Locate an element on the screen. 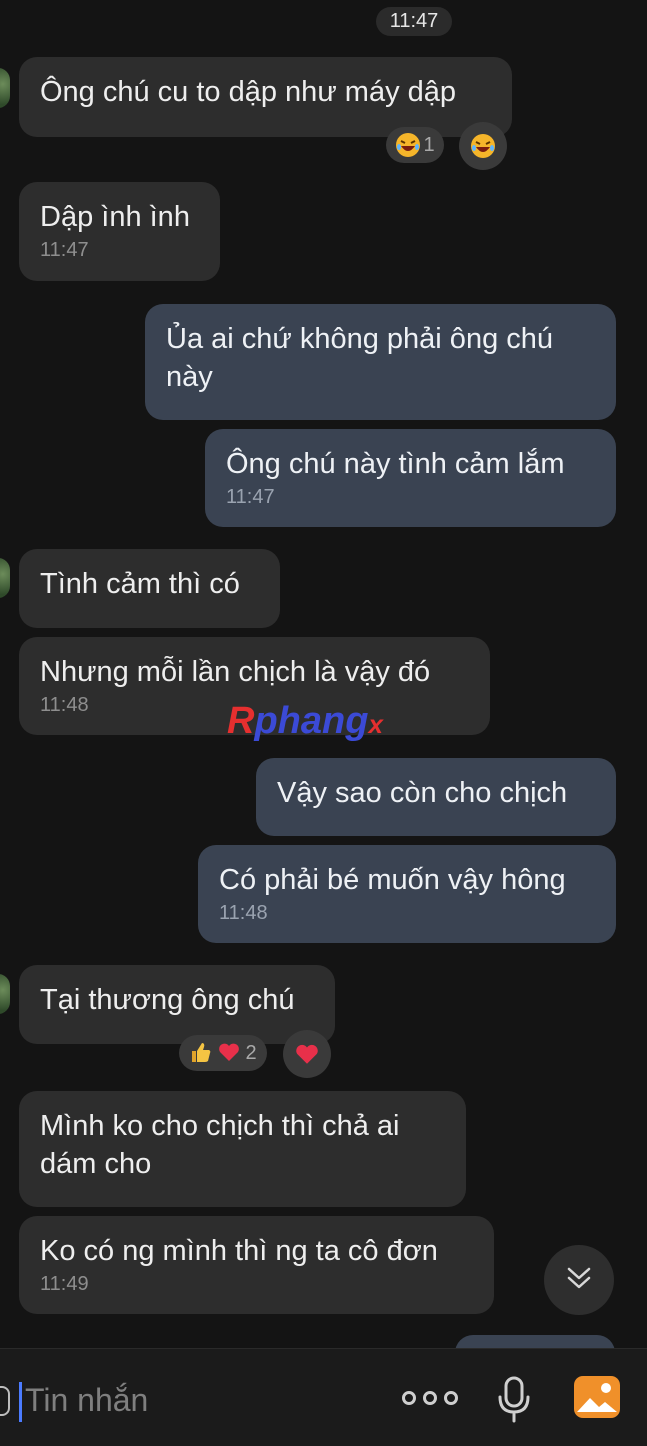  message-text: Vậy sao còn cho chịch is located at coordinates (422, 793).